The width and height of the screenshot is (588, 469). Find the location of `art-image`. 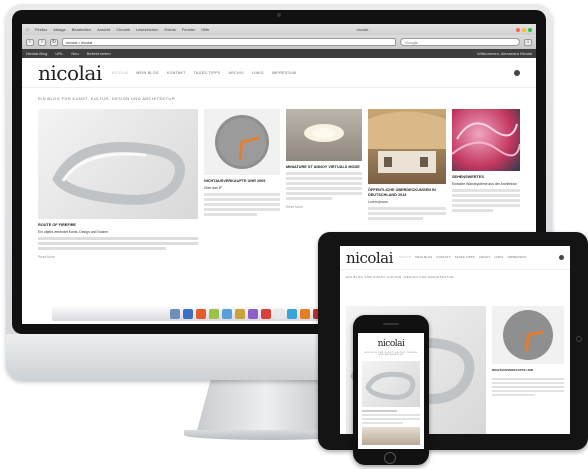

art-image is located at coordinates (486, 139).